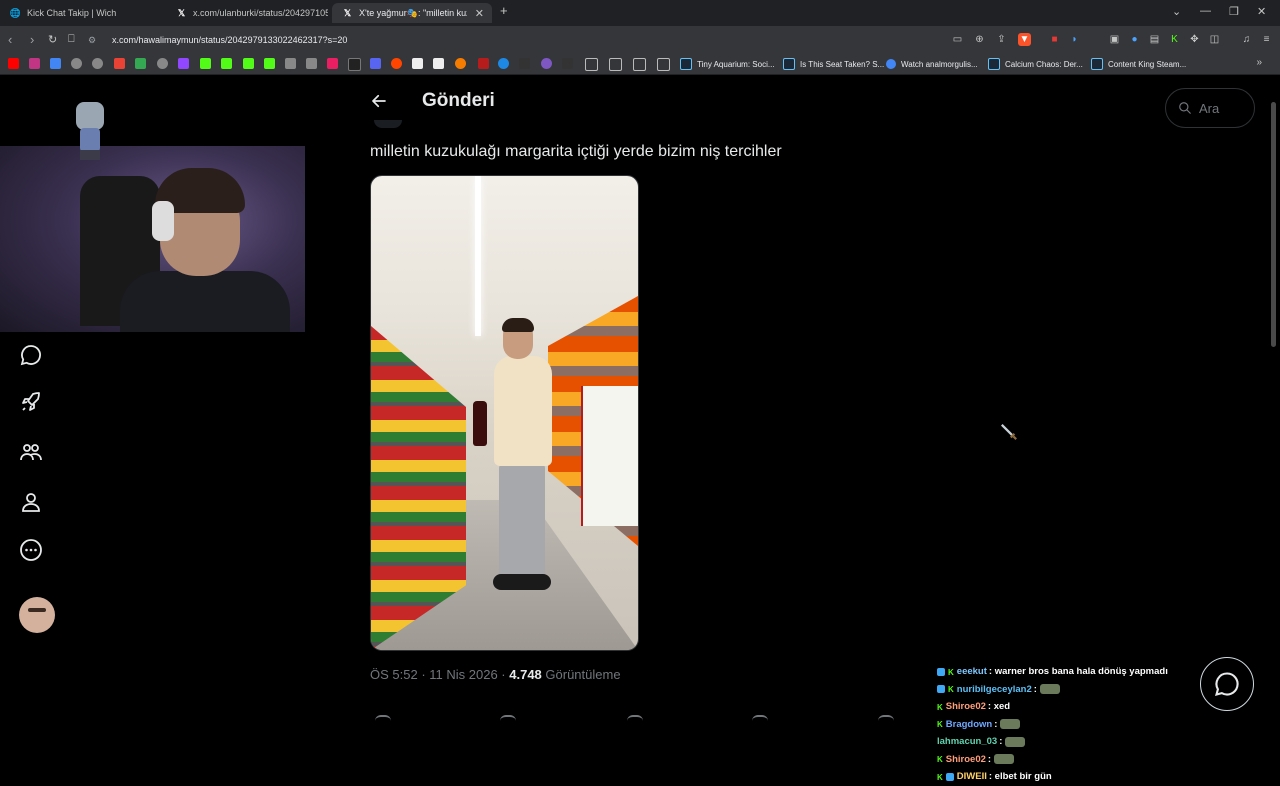 The width and height of the screenshot is (1280, 786). I want to click on anchor-icon, so click(290, 63).